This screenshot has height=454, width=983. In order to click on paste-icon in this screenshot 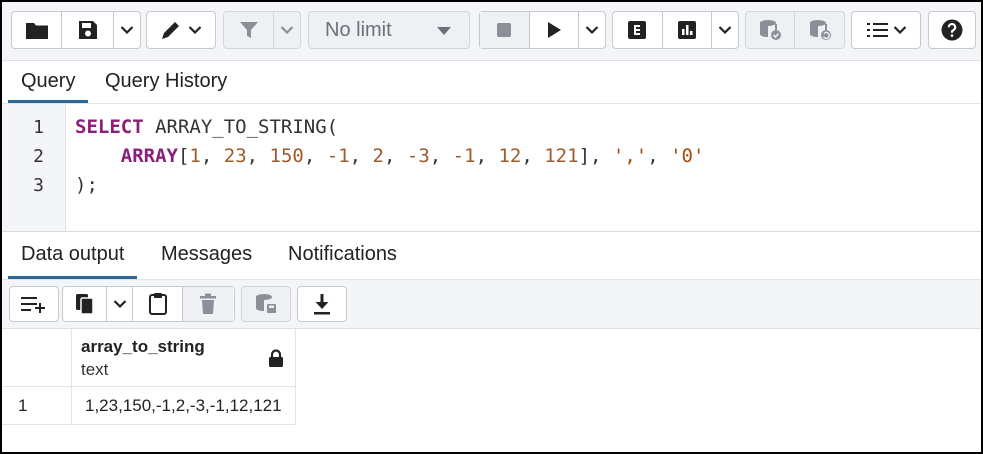, I will do `click(157, 304)`.